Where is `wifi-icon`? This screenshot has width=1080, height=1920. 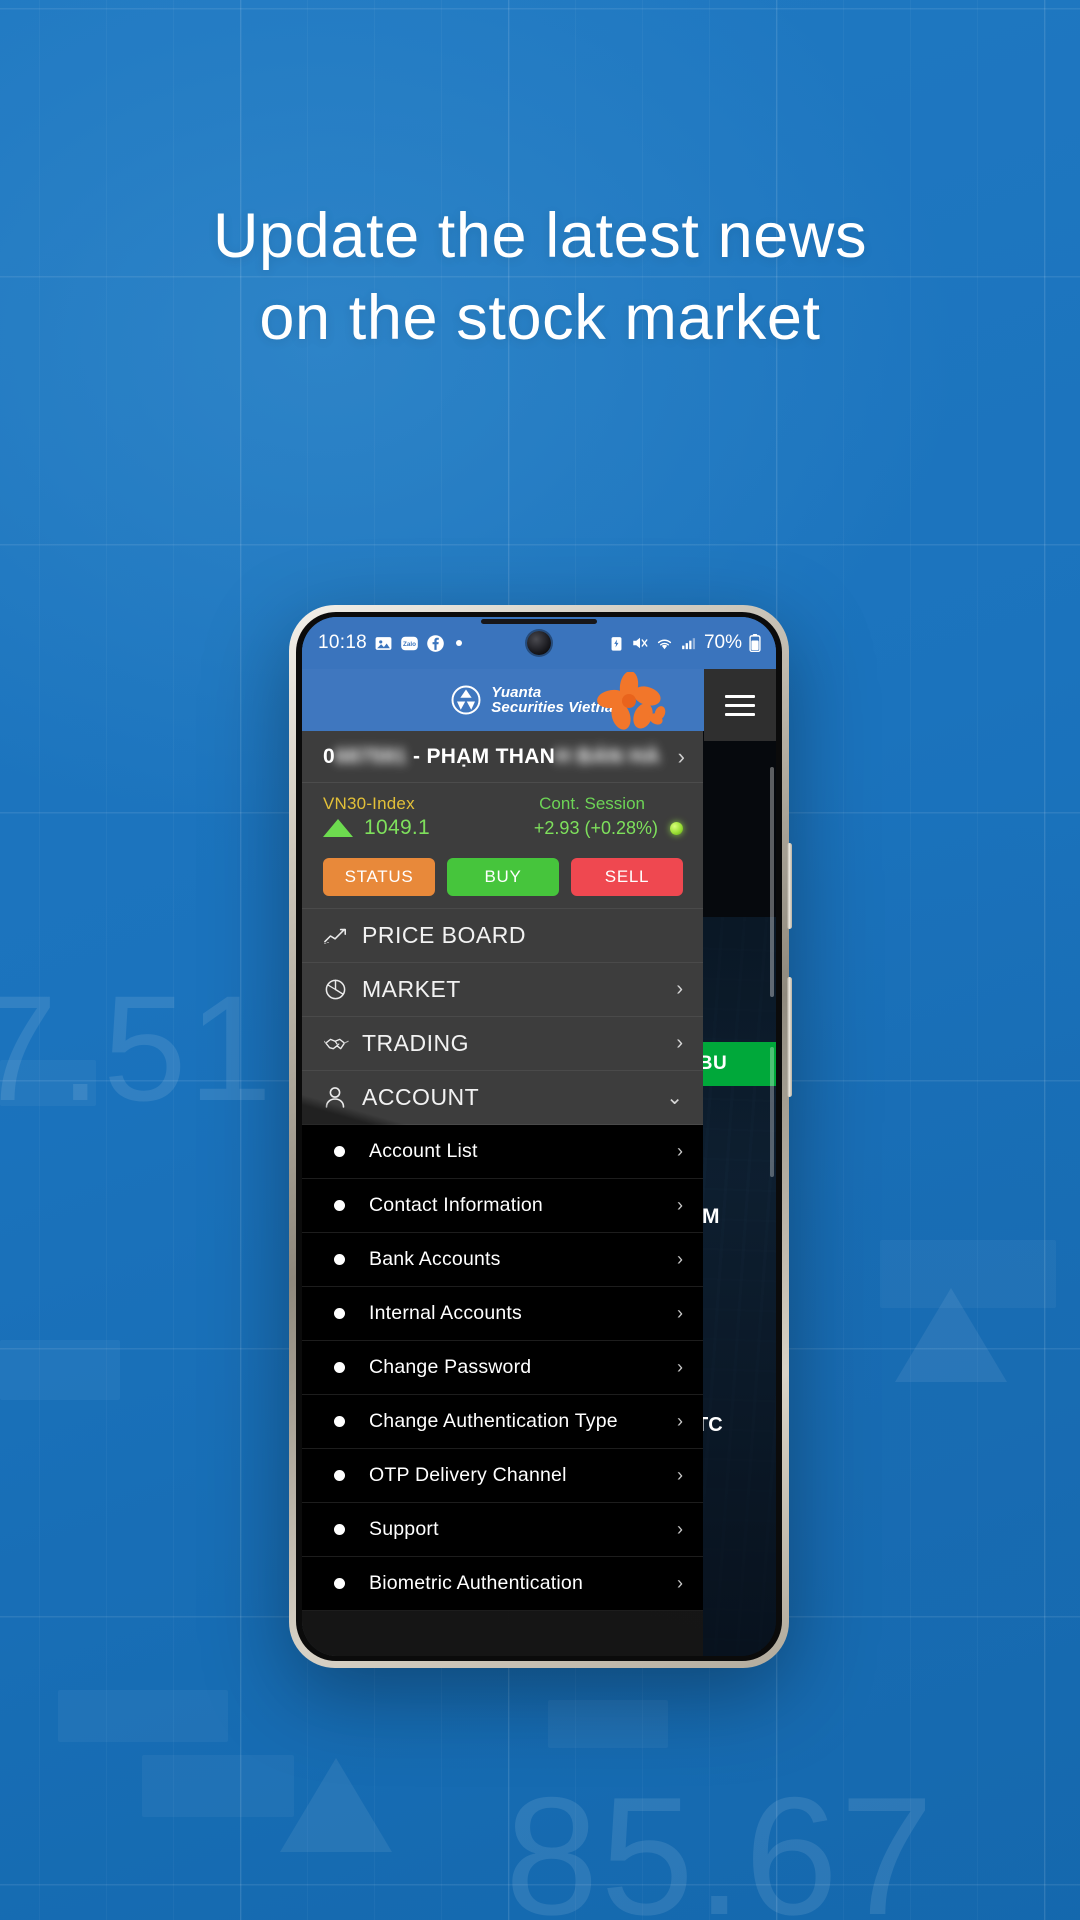
wifi-icon is located at coordinates (664, 643).